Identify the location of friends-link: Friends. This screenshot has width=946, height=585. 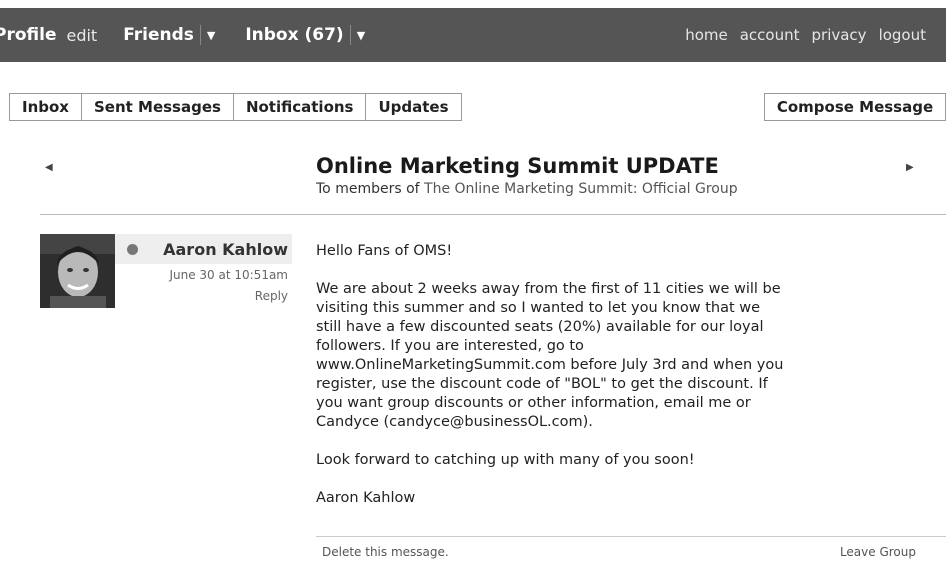
(158, 35).